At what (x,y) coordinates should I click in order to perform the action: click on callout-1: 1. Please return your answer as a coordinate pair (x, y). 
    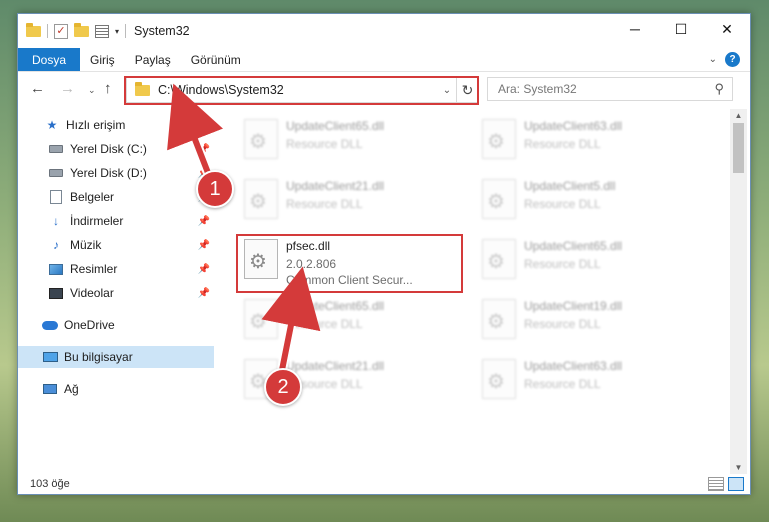
    Looking at the image, I should click on (215, 189).